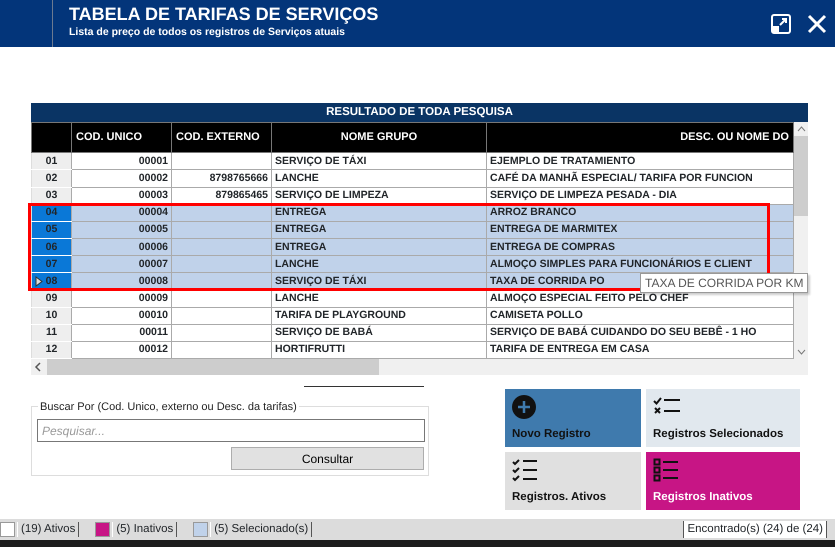 The width and height of the screenshot is (835, 547). What do you see at coordinates (52, 137) in the screenshot?
I see `header-cell` at bounding box center [52, 137].